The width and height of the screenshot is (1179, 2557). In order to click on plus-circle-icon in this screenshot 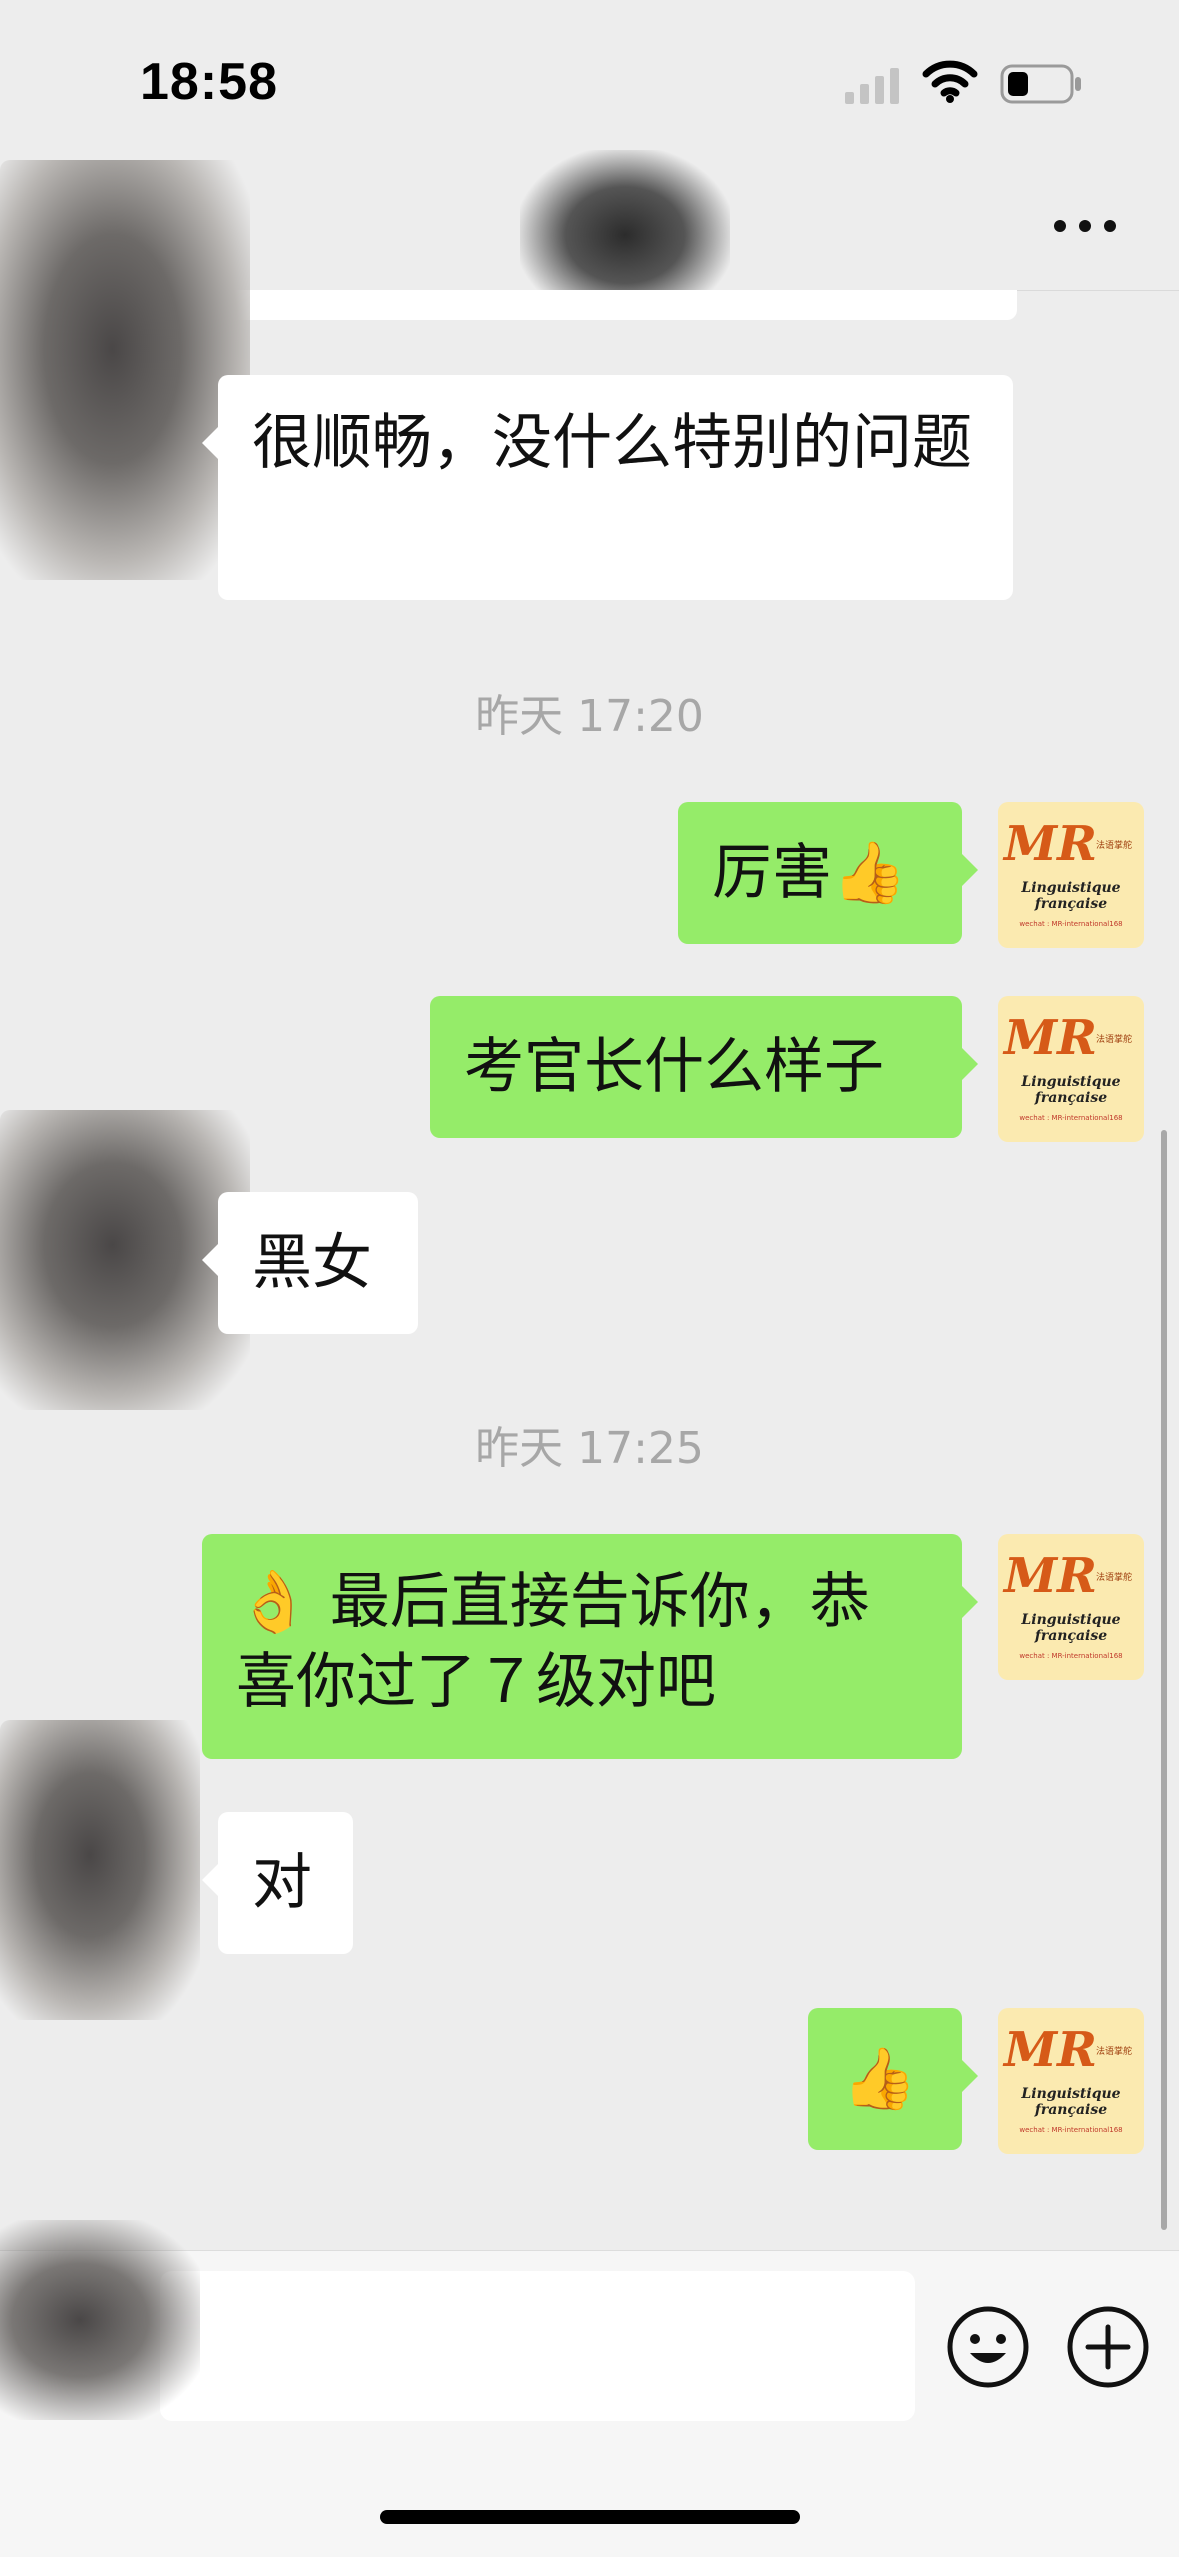, I will do `click(1108, 2347)`.